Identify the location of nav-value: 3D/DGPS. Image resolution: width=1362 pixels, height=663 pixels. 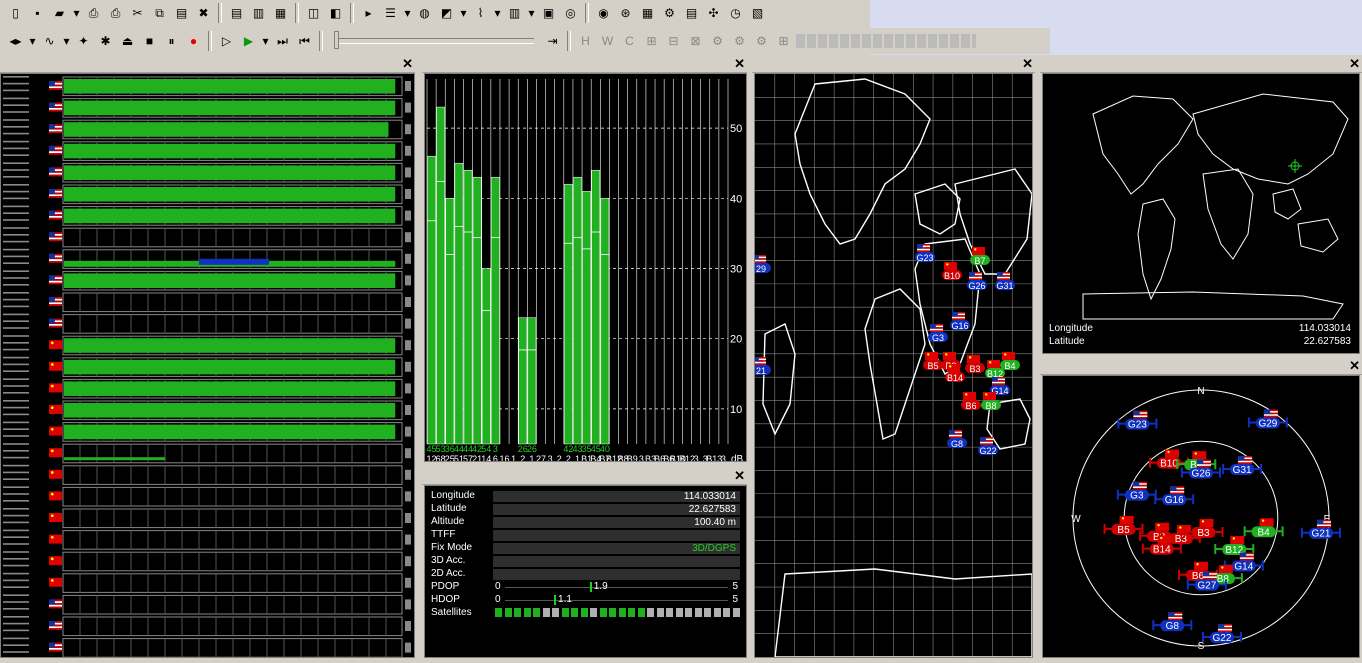
(714, 548).